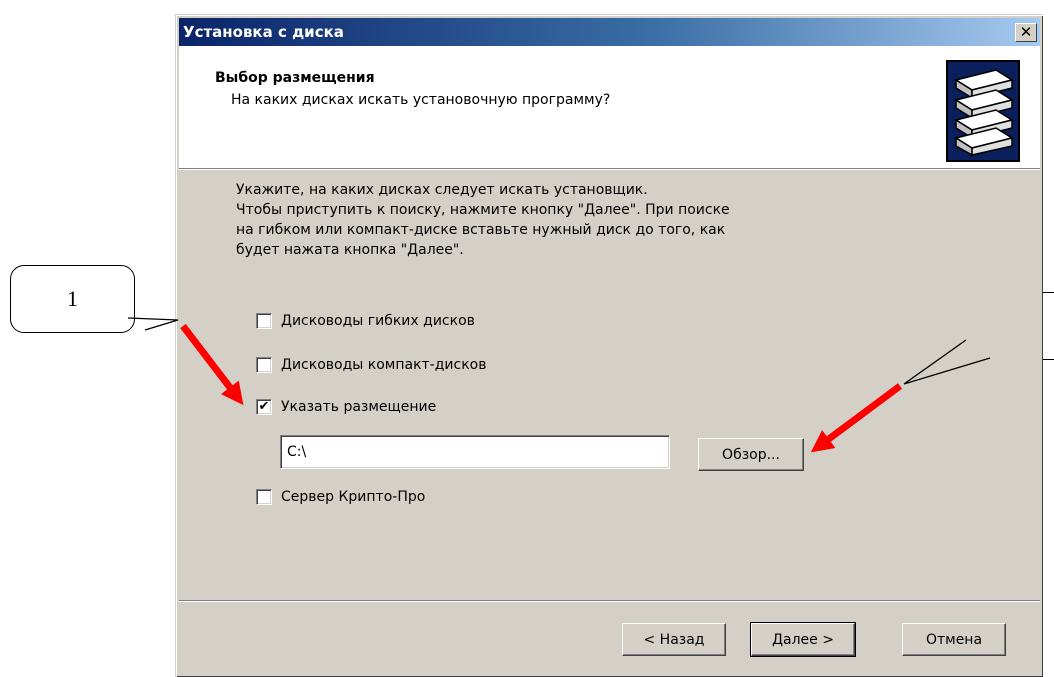 This screenshot has width=1054, height=677. I want to click on callout-1-label: 1, so click(72, 298).